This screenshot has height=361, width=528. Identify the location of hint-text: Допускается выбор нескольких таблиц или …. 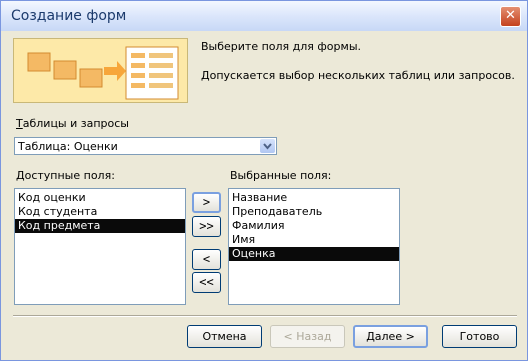
(358, 75).